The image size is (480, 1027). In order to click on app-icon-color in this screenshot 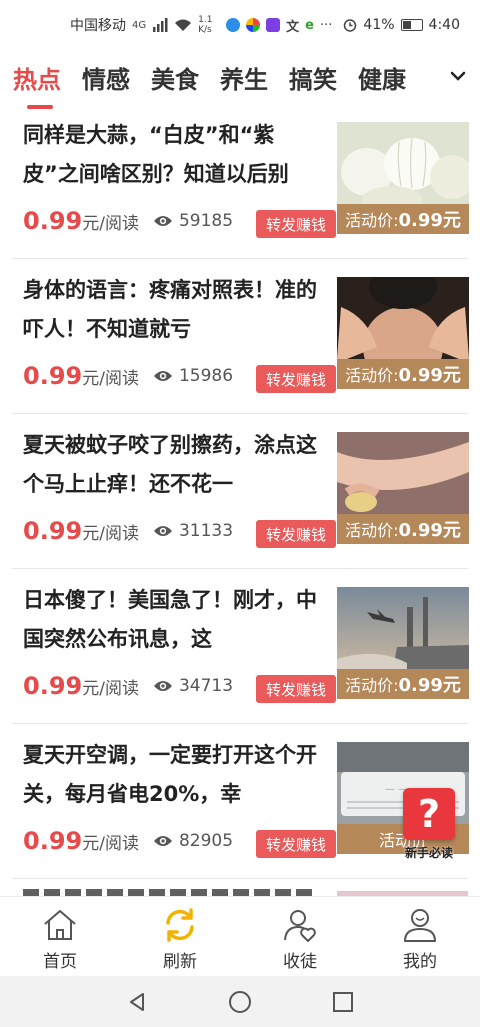, I will do `click(253, 25)`.